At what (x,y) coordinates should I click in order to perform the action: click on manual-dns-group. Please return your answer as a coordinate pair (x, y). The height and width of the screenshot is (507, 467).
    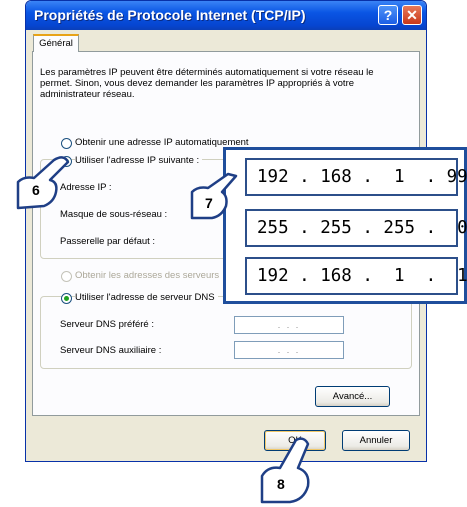
    Looking at the image, I should click on (226, 332).